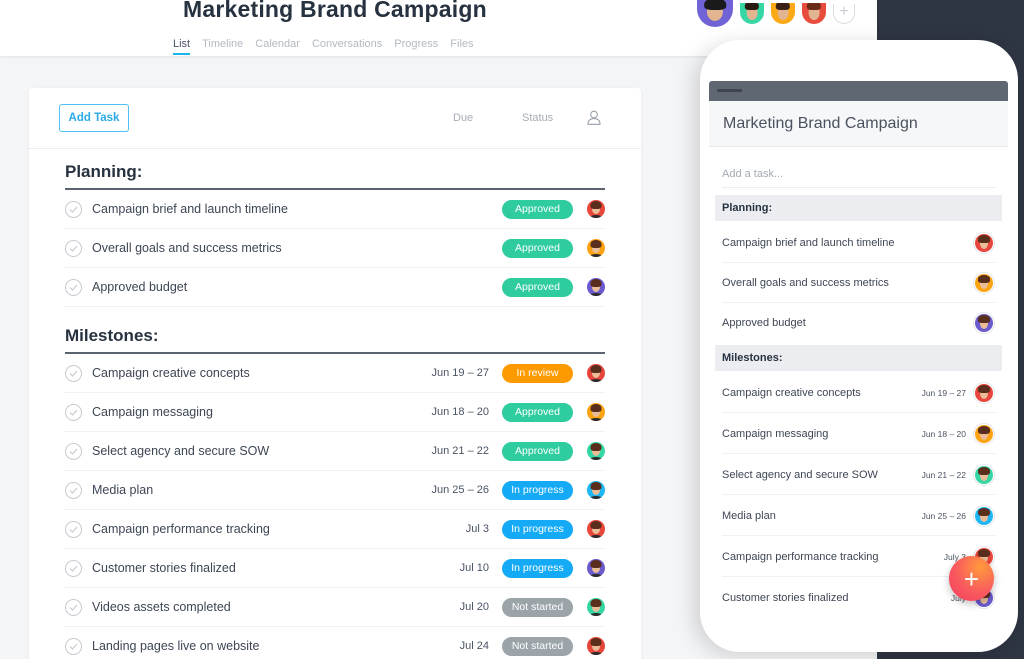 Image resolution: width=1024 pixels, height=659 pixels. I want to click on task-name: Landing pages live on website, so click(175, 646).